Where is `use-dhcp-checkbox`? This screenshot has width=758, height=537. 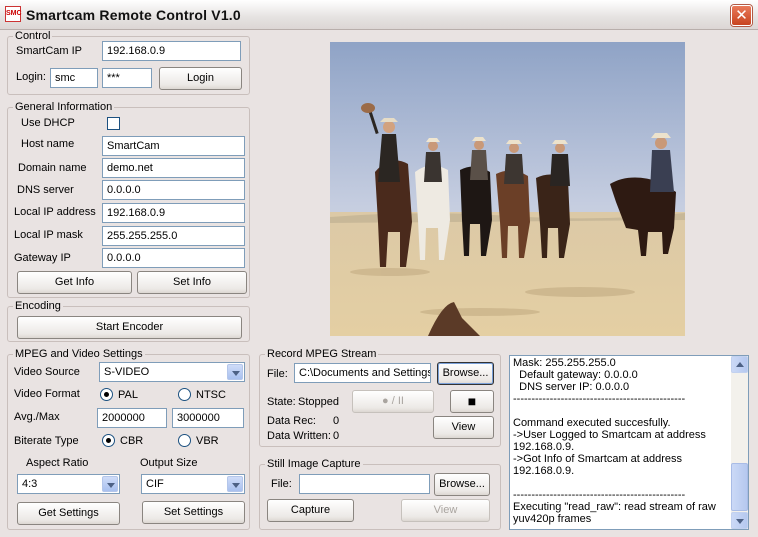
use-dhcp-checkbox is located at coordinates (113, 123).